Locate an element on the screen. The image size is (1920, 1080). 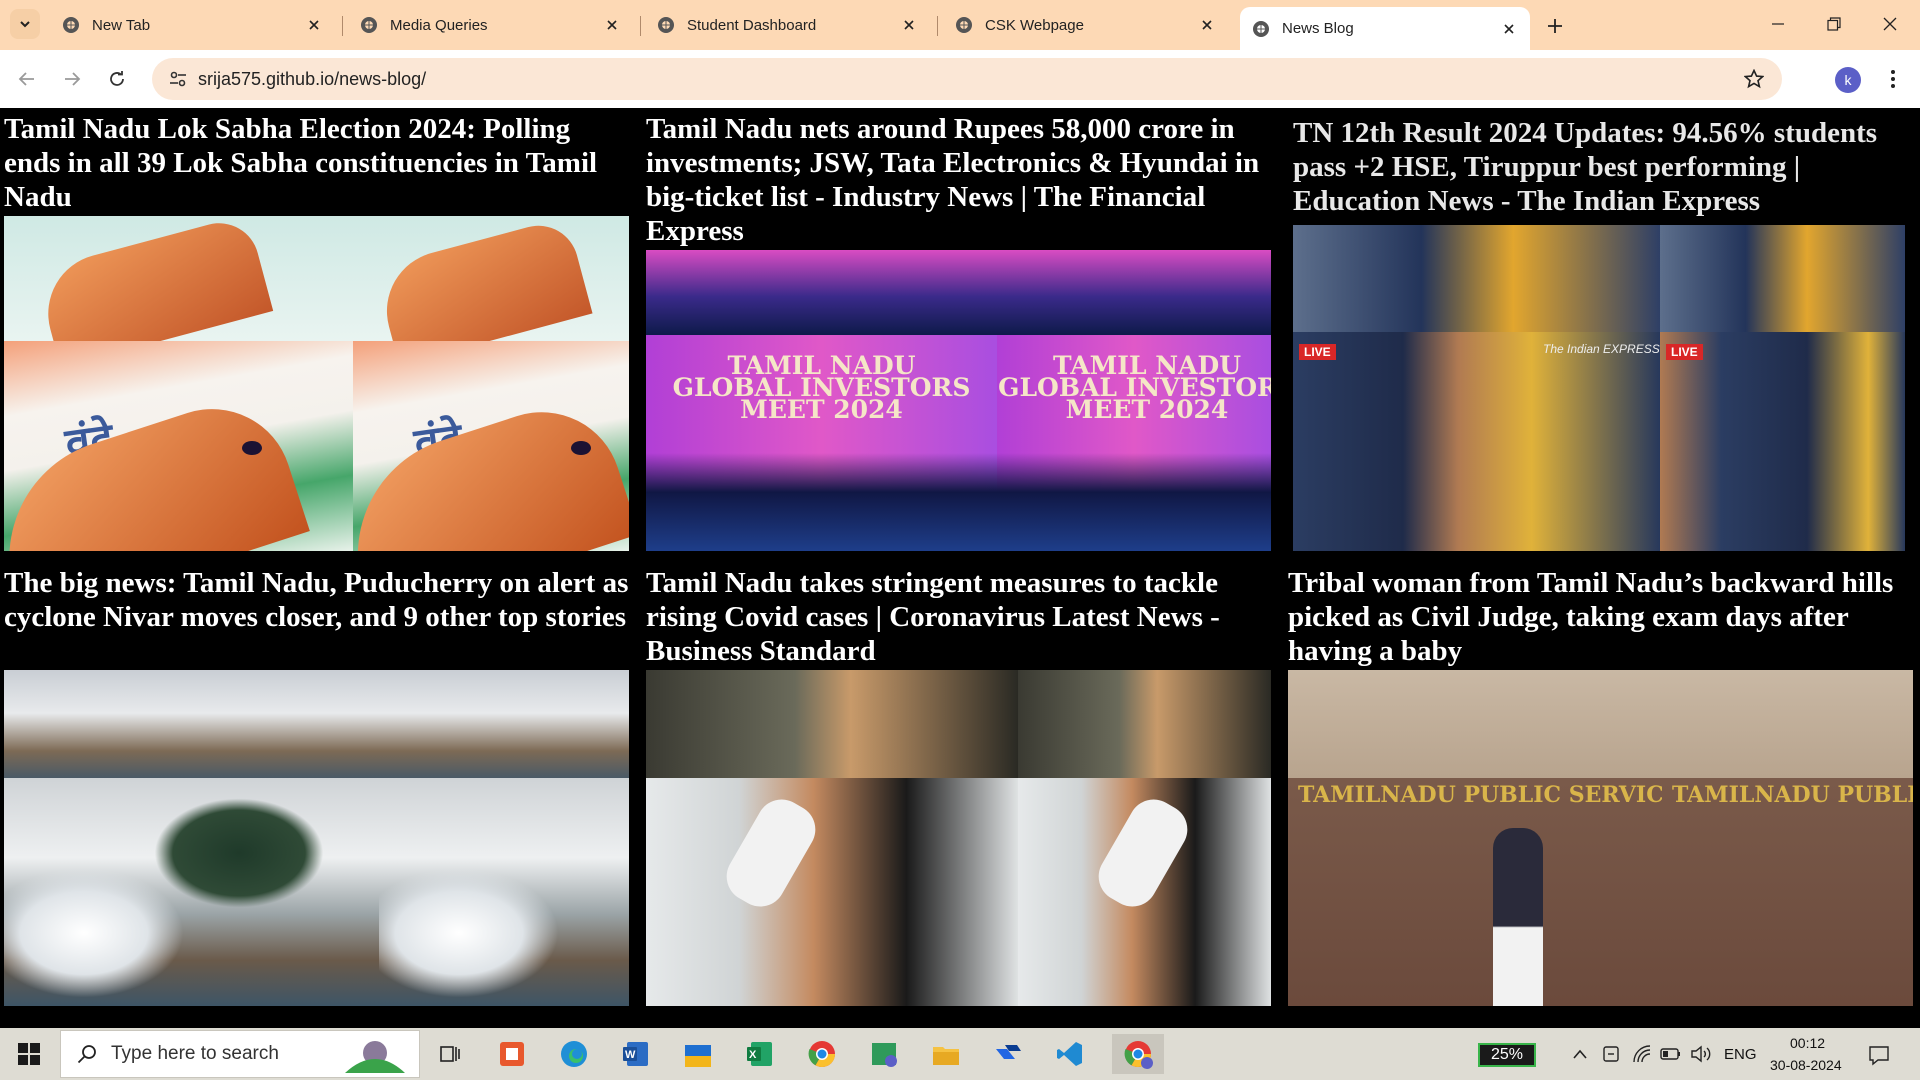
profile-avatar: k is located at coordinates (1848, 80).